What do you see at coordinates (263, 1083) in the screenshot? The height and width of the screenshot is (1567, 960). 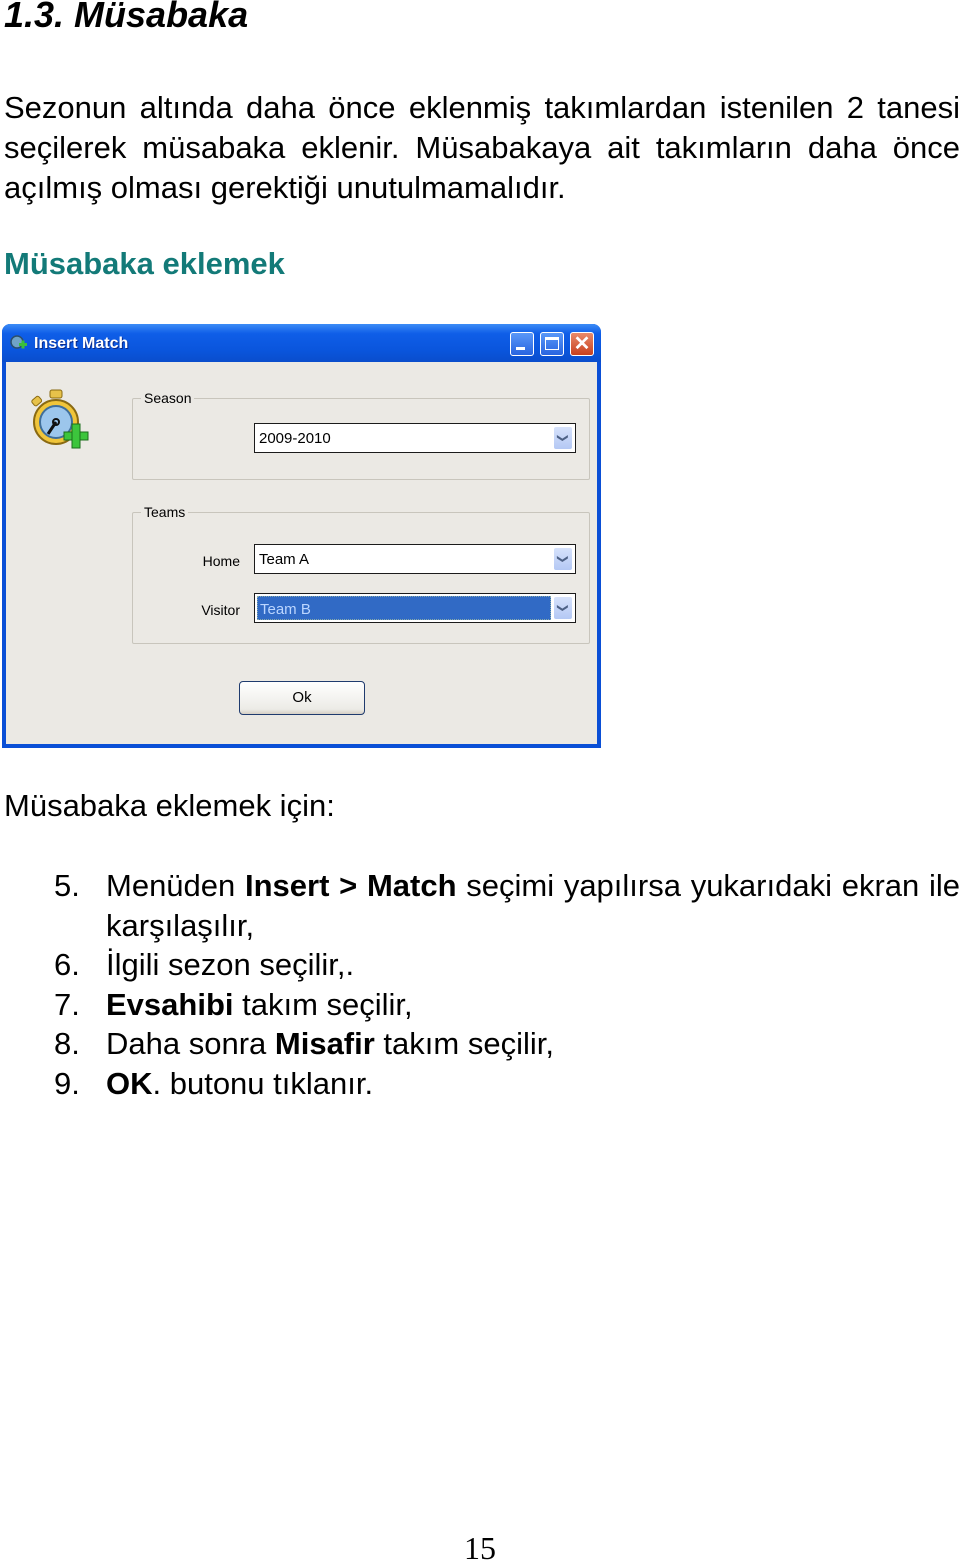 I see `text-run: . butonu tıklanır.` at bounding box center [263, 1083].